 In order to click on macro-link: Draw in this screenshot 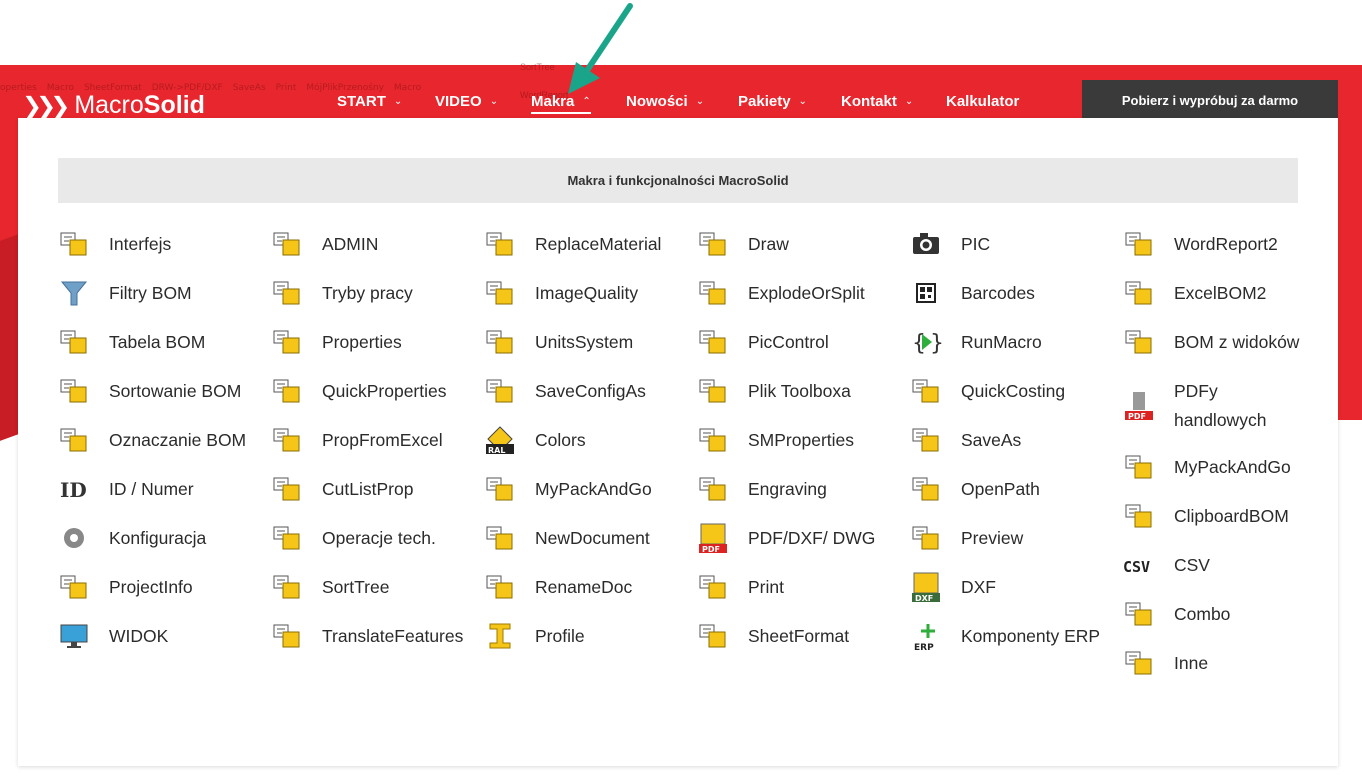, I will do `click(803, 245)`.